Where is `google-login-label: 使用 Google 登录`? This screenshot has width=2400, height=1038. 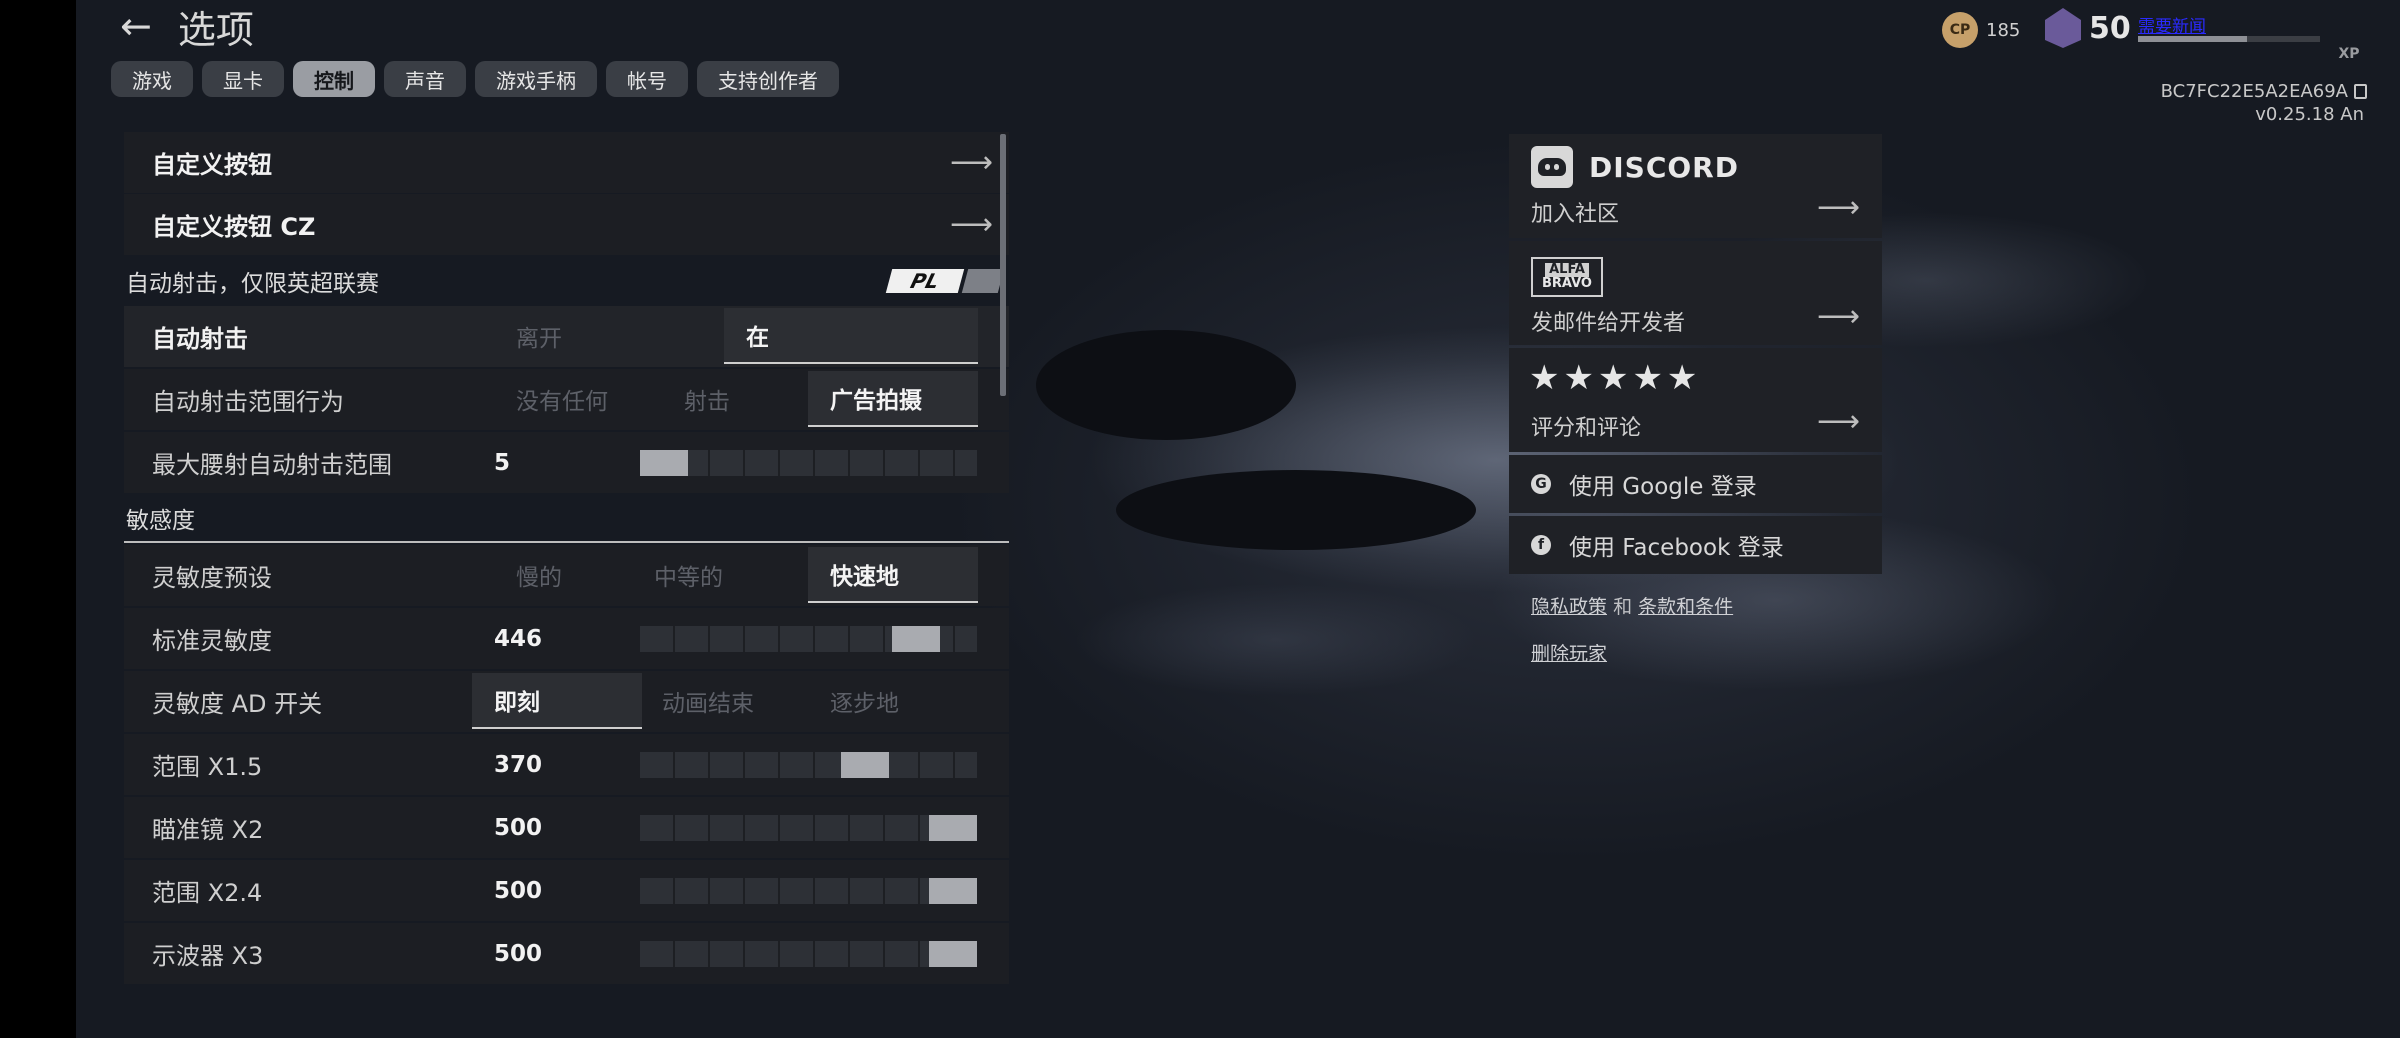 google-login-label: 使用 Google 登录 is located at coordinates (1663, 487).